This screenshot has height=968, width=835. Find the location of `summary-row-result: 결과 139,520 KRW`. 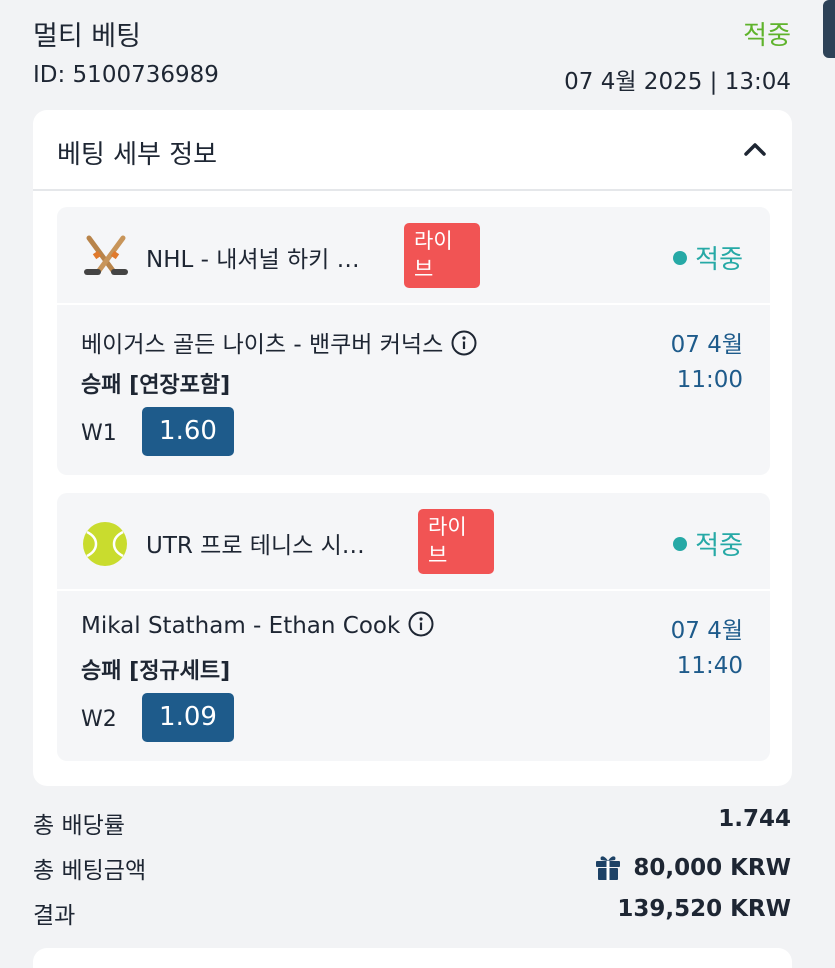

summary-row-result: 결과 139,520 KRW is located at coordinates (412, 918).